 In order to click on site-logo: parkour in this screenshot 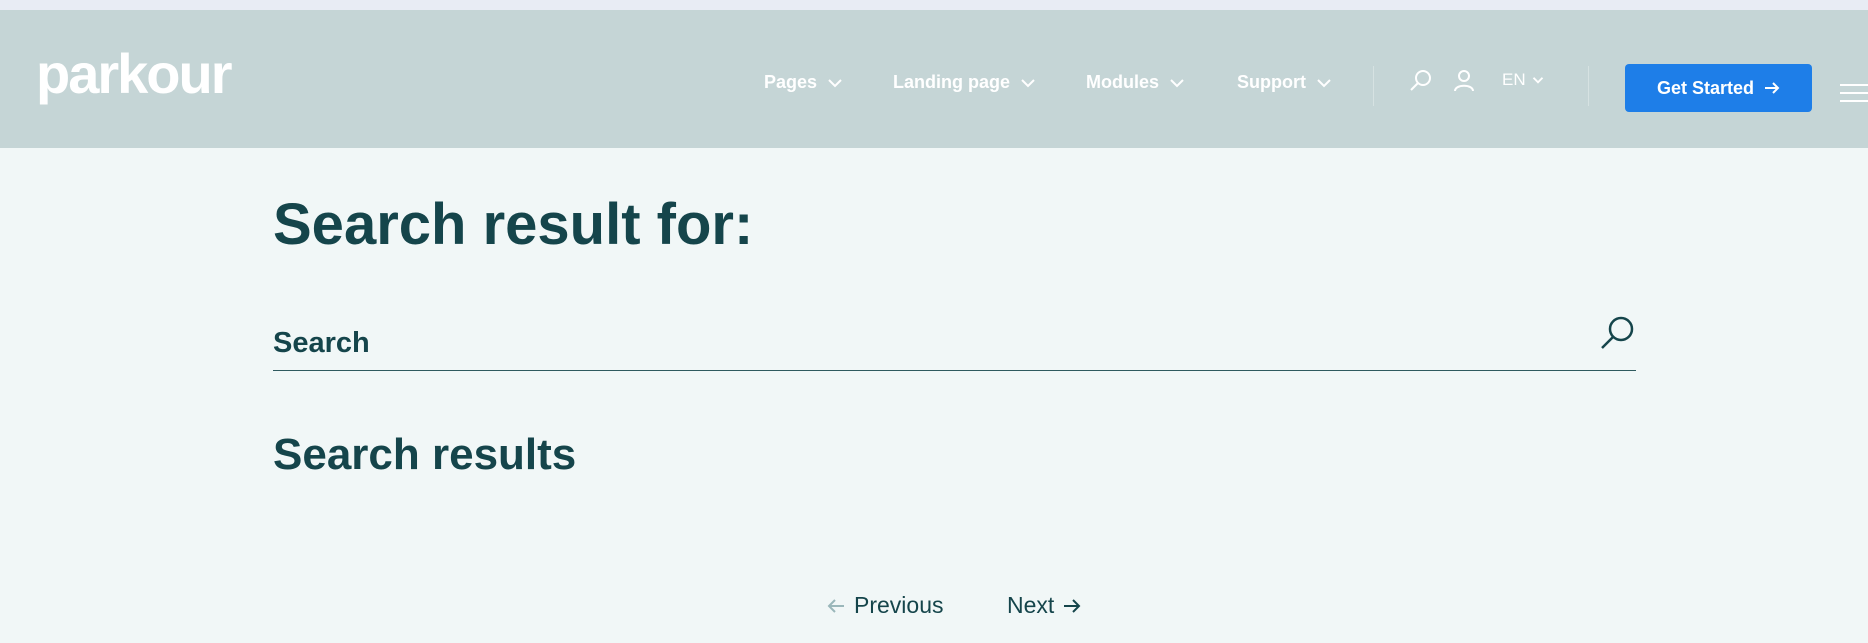, I will do `click(134, 74)`.